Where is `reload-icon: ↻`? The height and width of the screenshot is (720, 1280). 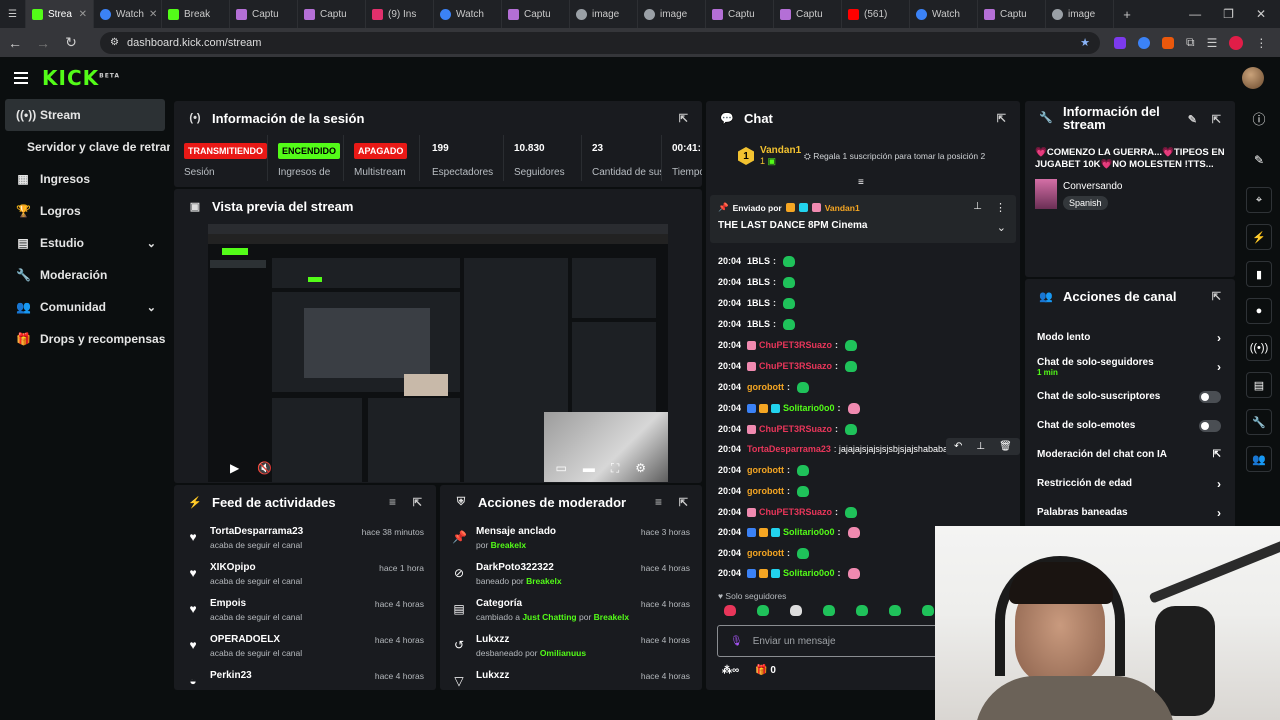 reload-icon: ↻ is located at coordinates (71, 42).